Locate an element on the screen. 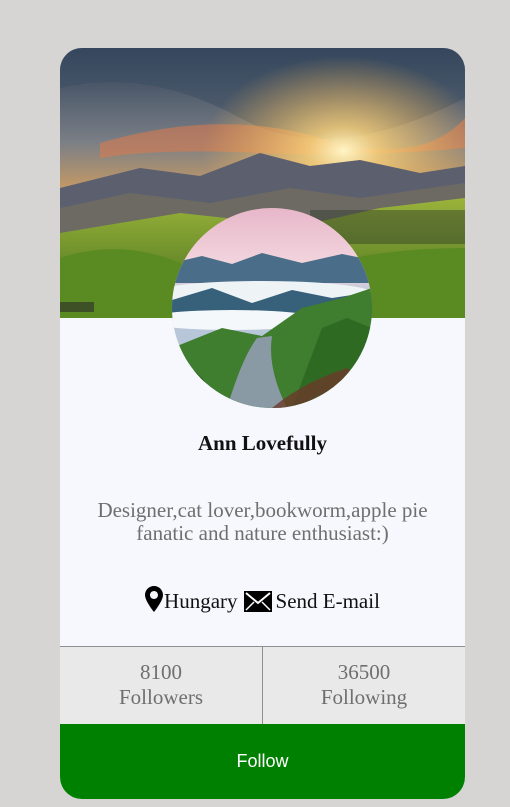  follow-button: Follow is located at coordinates (262, 761).